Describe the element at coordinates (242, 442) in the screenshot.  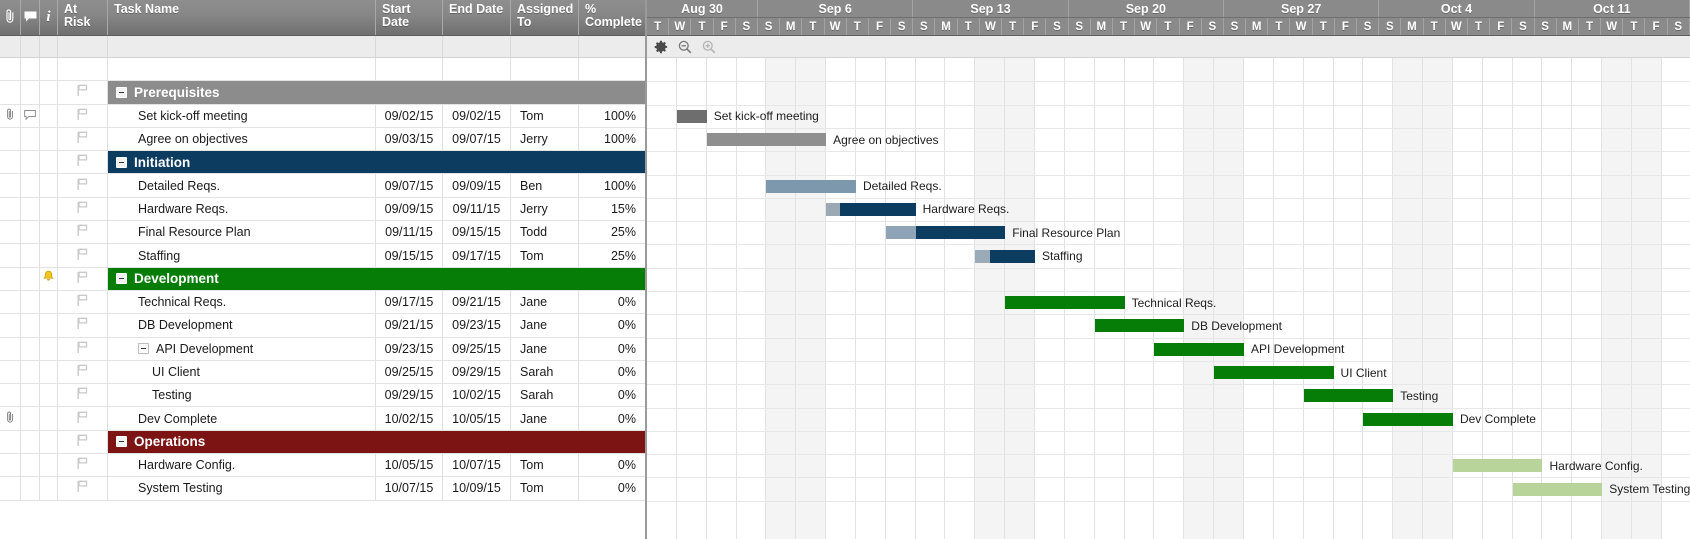
I see `cell-task-name: Operations` at that location.